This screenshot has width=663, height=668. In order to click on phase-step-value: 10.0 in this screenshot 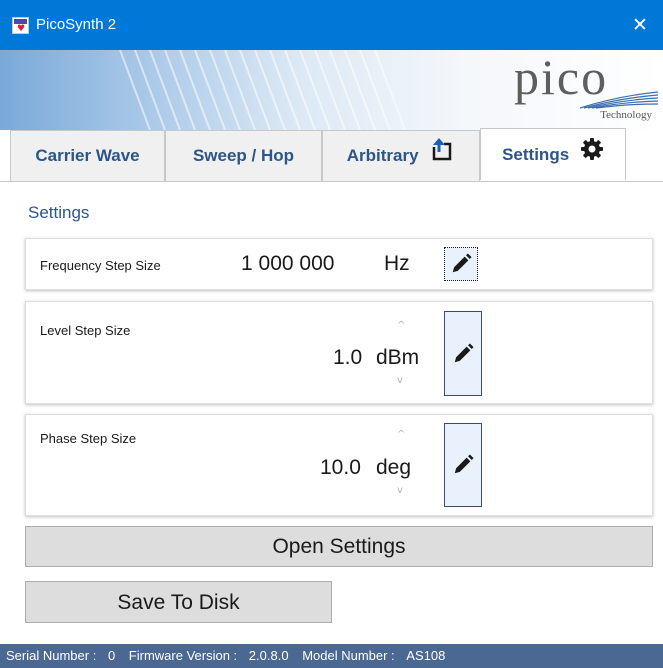, I will do `click(340, 468)`.